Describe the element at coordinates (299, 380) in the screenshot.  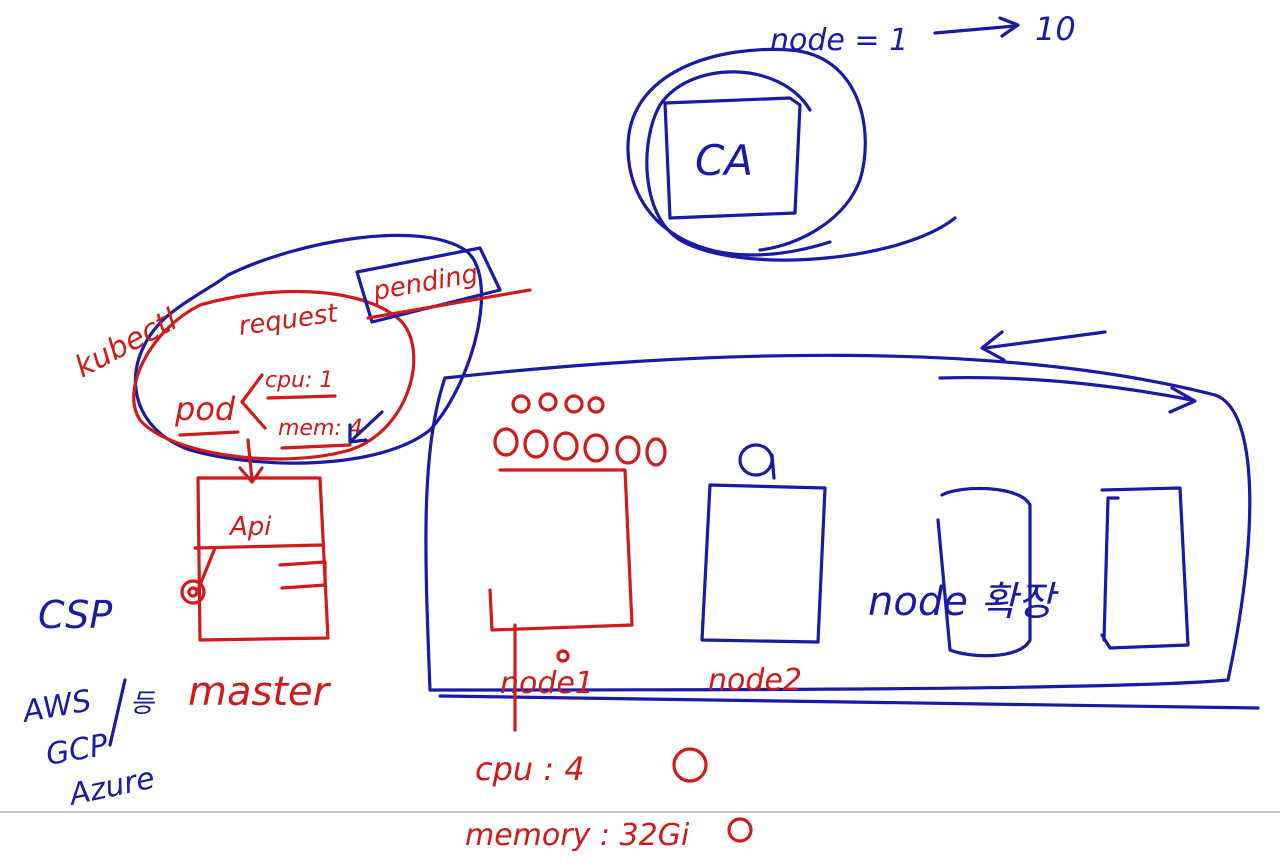
I see `pod-cpu-label: cpu: 1` at that location.